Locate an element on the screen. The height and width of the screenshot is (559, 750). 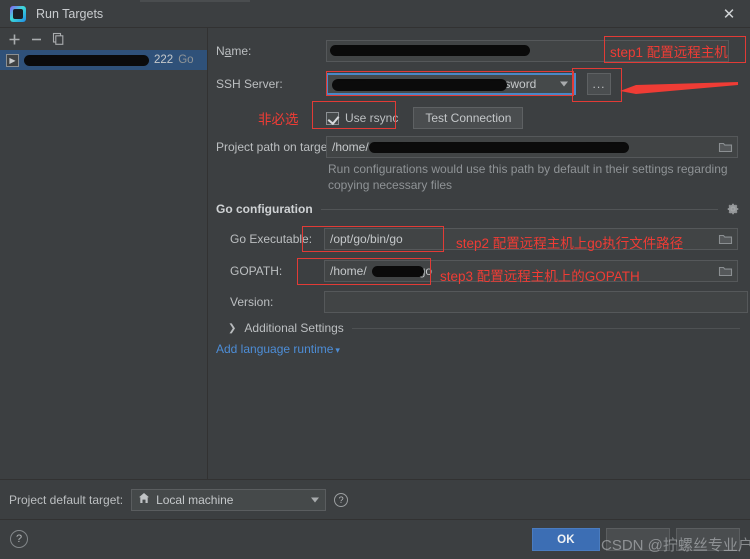
ssh-server-label: SSH Server: is located at coordinates (249, 84).